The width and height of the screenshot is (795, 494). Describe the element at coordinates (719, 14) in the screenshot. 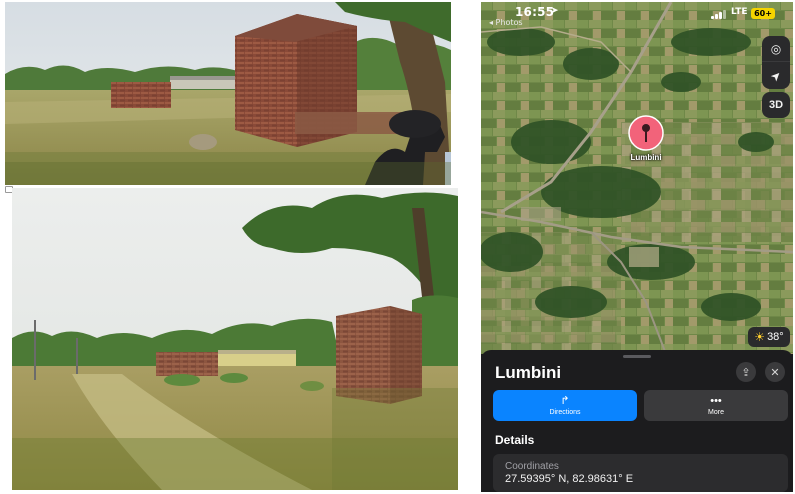

I see `cellular-signal-icon` at that location.